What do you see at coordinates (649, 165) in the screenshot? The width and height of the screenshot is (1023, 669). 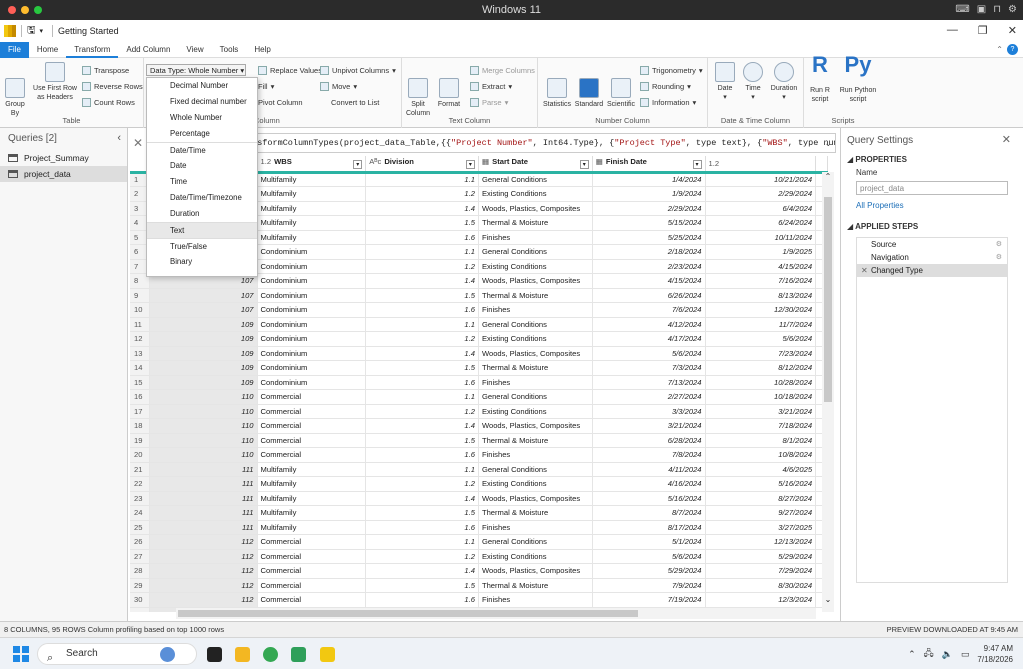 I see `column-header: ▦ Finish Date ▾` at bounding box center [649, 165].